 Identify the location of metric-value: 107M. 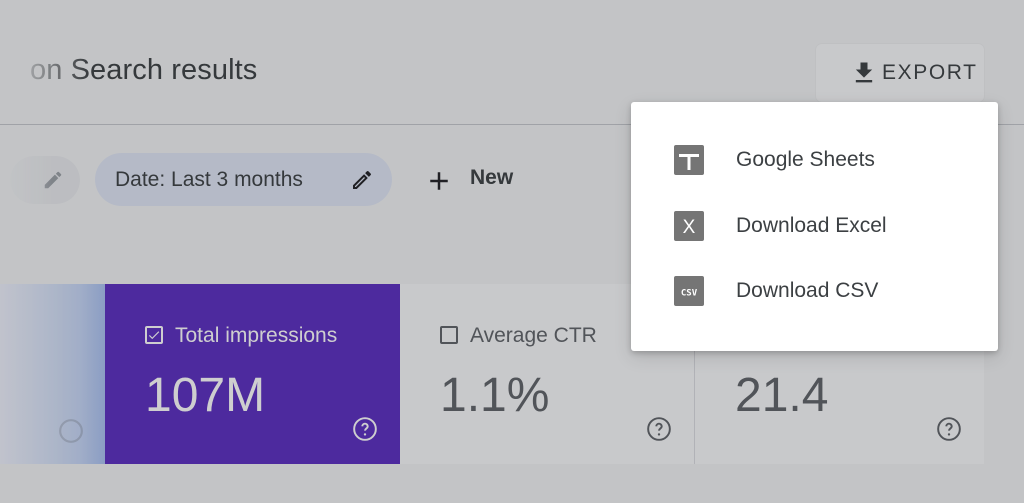
(205, 395).